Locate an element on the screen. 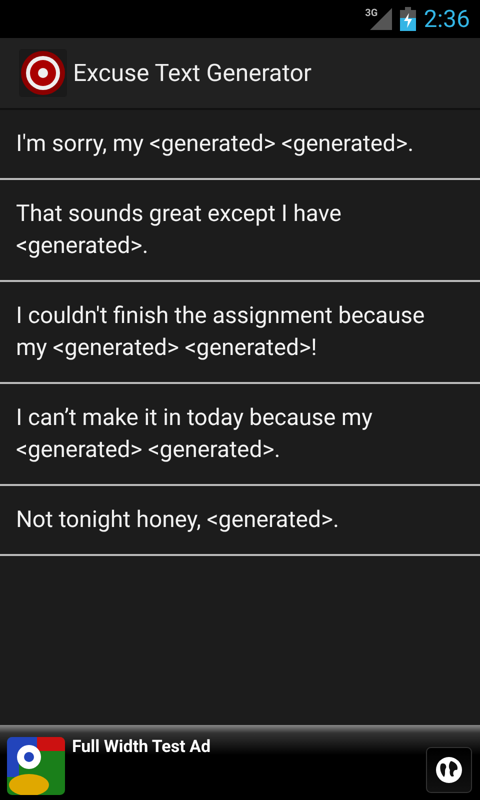  app-title: Excuse Text Generator is located at coordinates (192, 73).